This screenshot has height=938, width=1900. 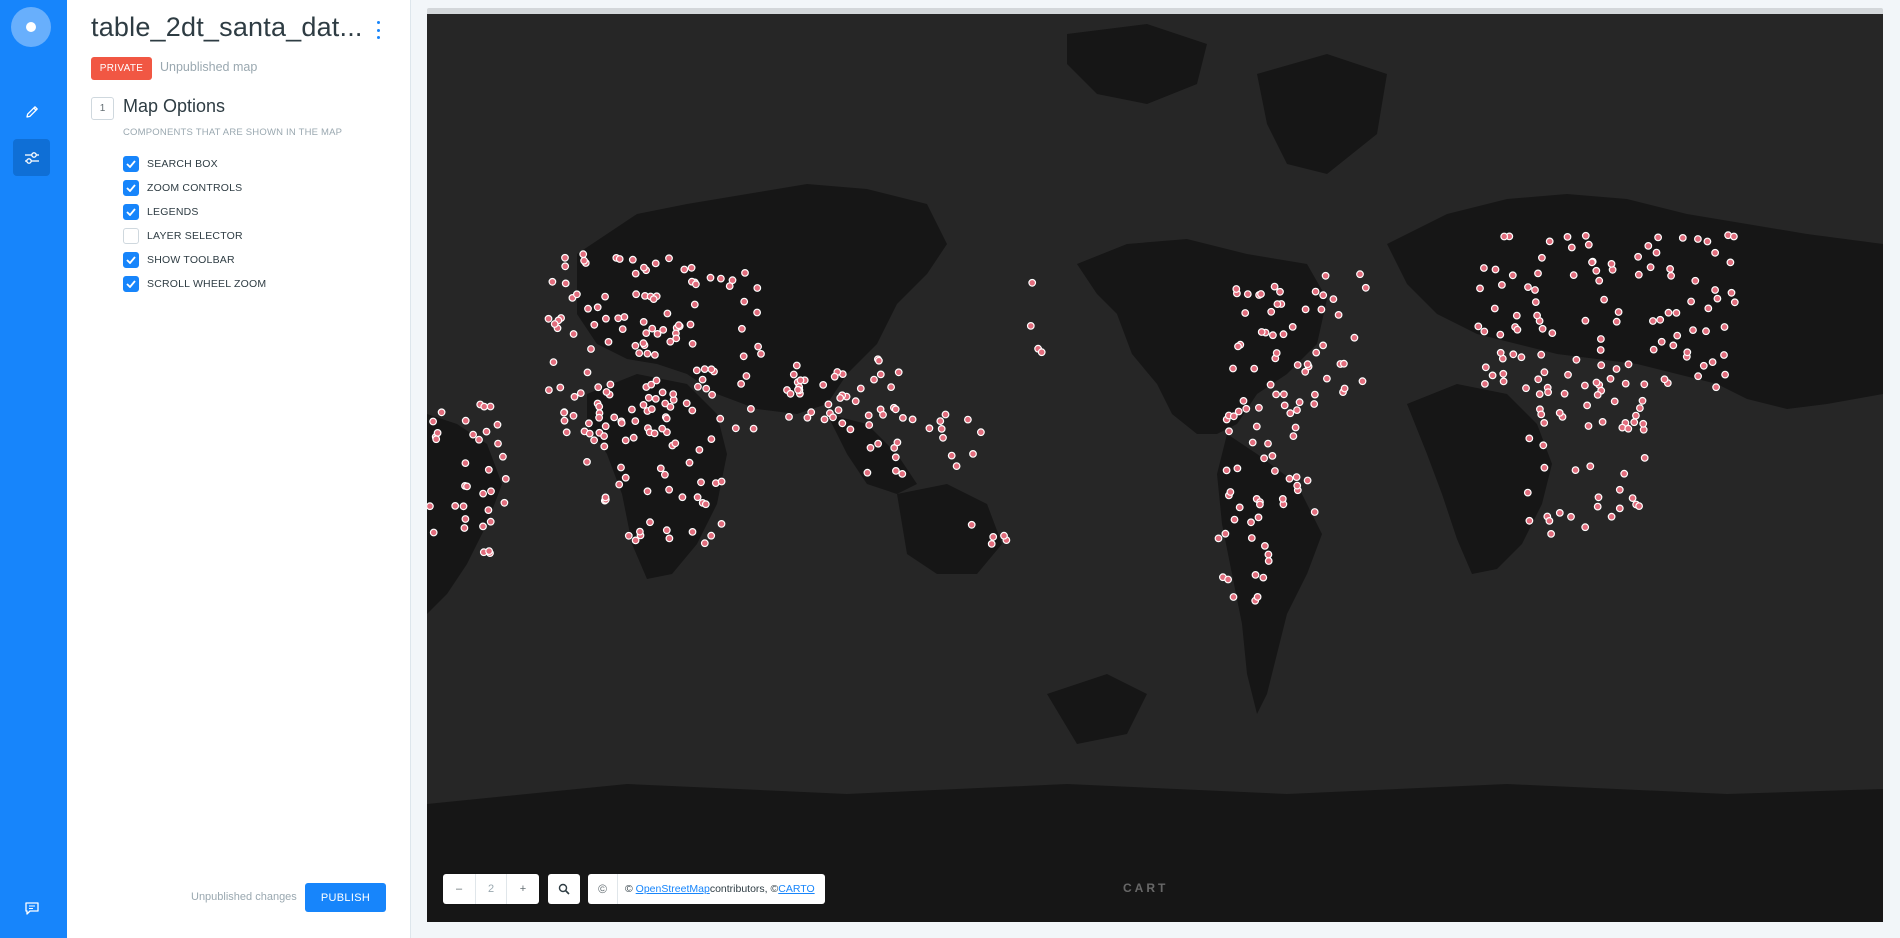 I want to click on checkbox, so click(x=131, y=164).